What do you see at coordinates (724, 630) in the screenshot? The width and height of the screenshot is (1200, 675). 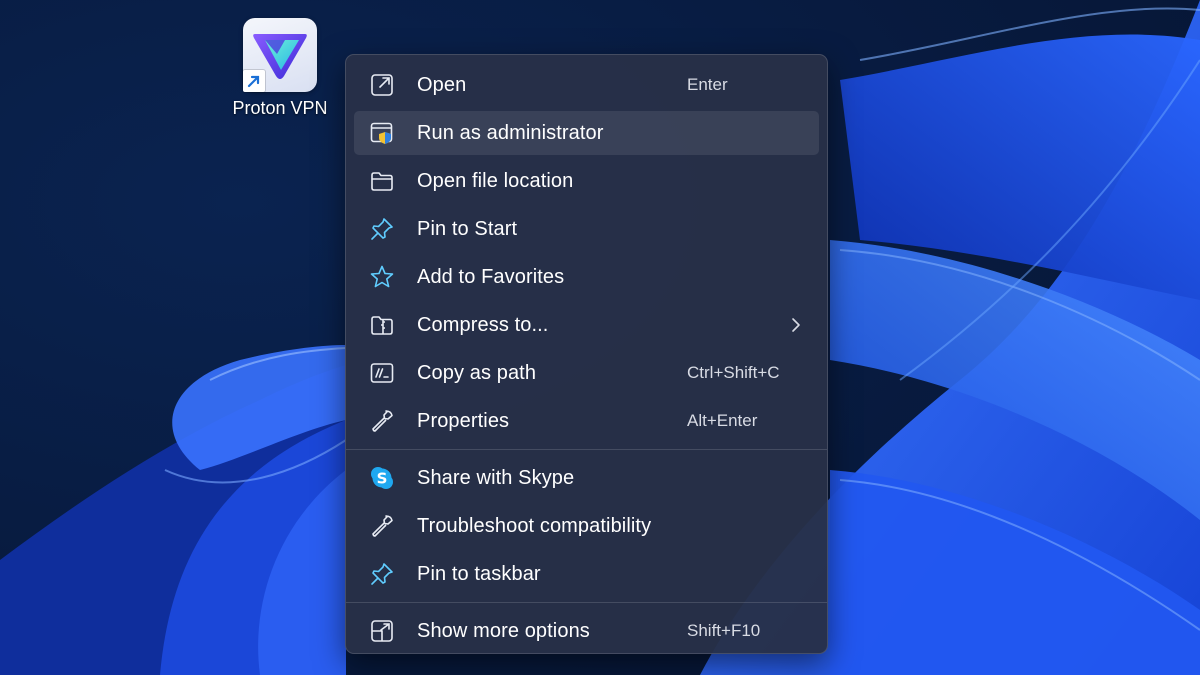 I see `menu-item-shortcut: Shift+F10` at bounding box center [724, 630].